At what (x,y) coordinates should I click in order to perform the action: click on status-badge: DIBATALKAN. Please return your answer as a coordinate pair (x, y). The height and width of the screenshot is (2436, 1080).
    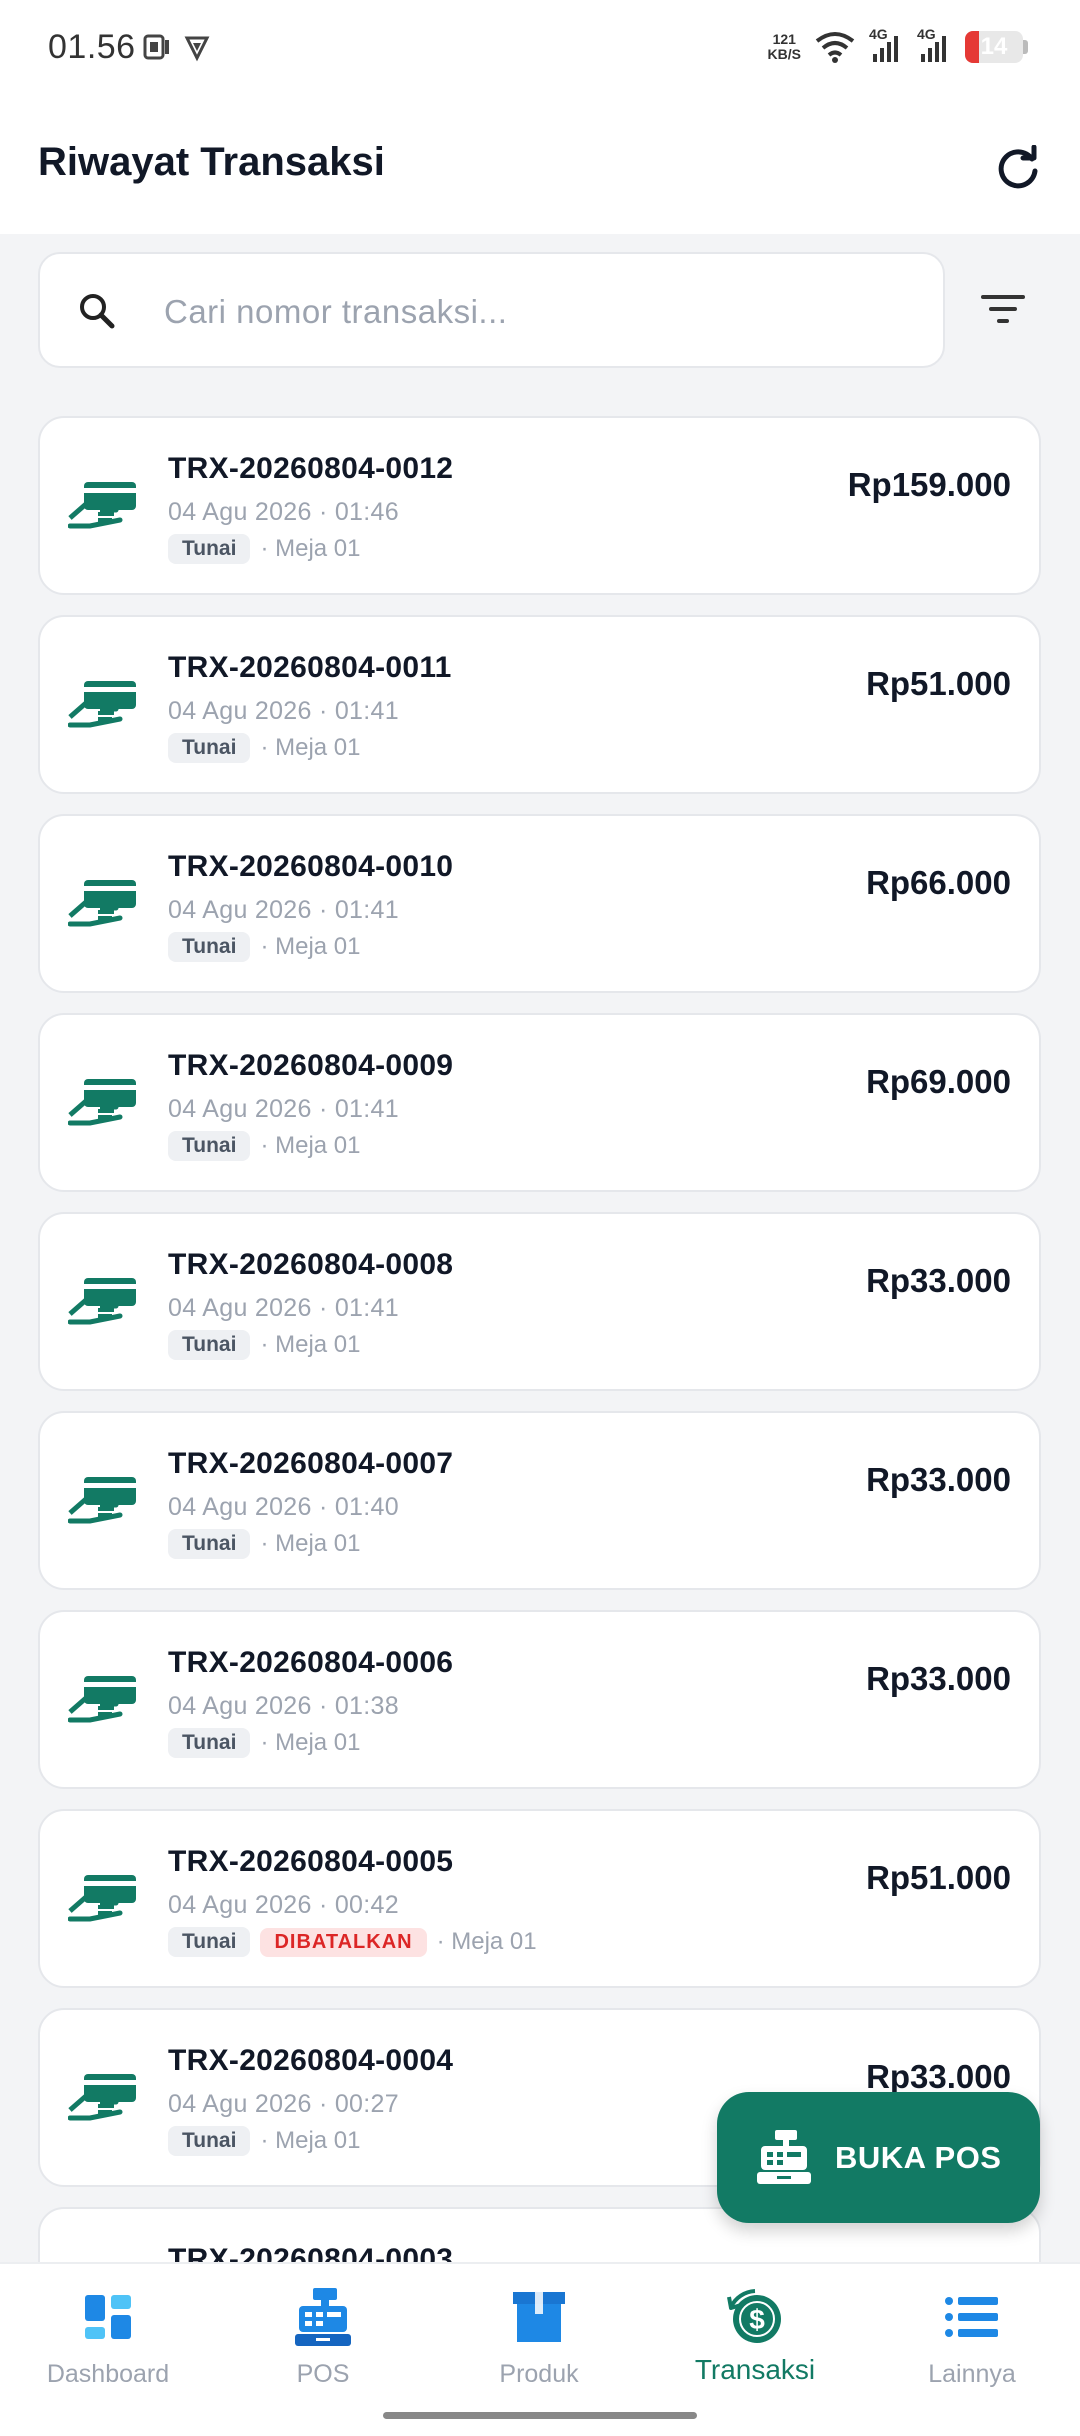
    Looking at the image, I should click on (343, 1942).